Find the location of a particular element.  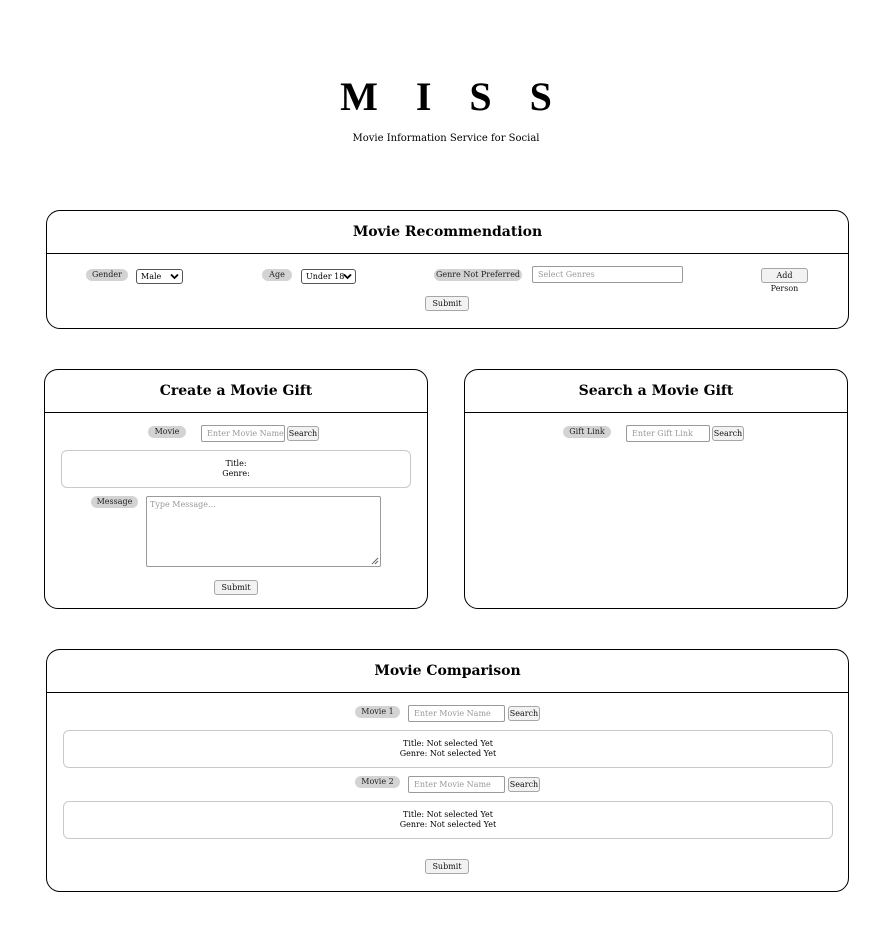

movie2-label: Movie 2 is located at coordinates (377, 782).